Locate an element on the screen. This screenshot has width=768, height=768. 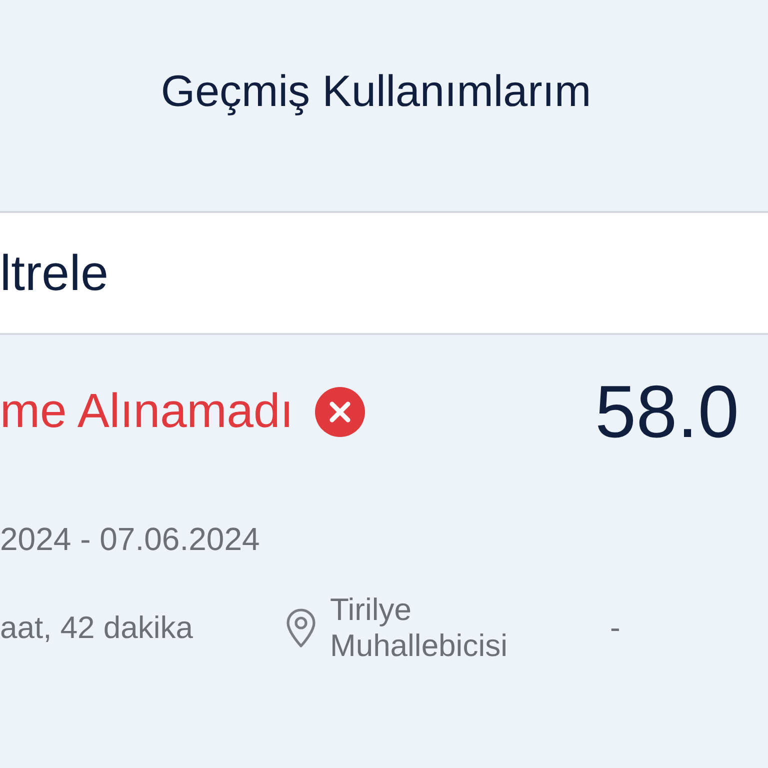
location-name: Tirilye Muhallebicisi is located at coordinates (419, 628).